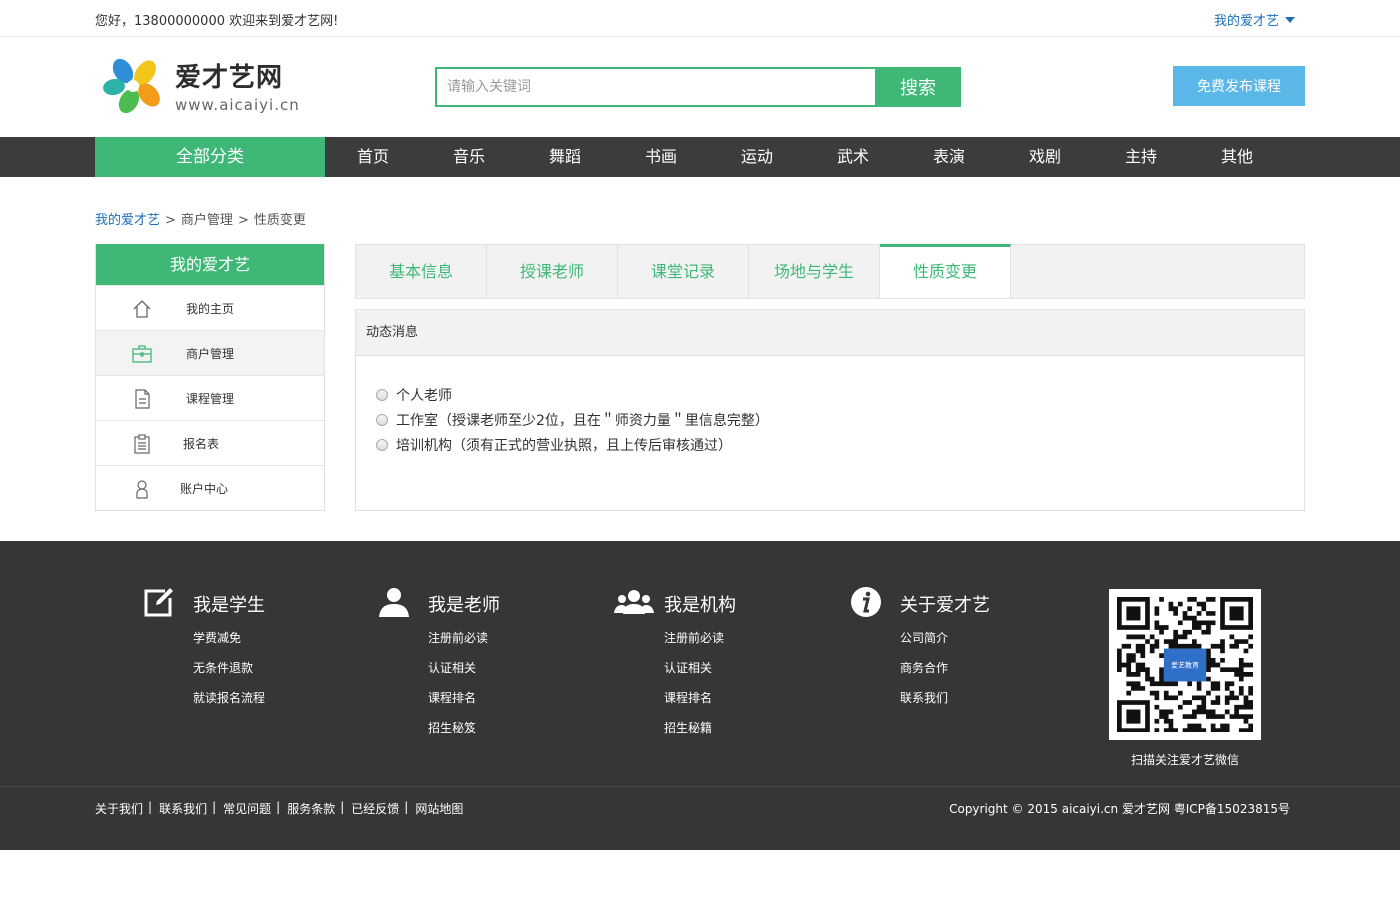 The height and width of the screenshot is (903, 1400). I want to click on logo-text: 爱才艺网 www.aicaiyi.cn, so click(237, 85).